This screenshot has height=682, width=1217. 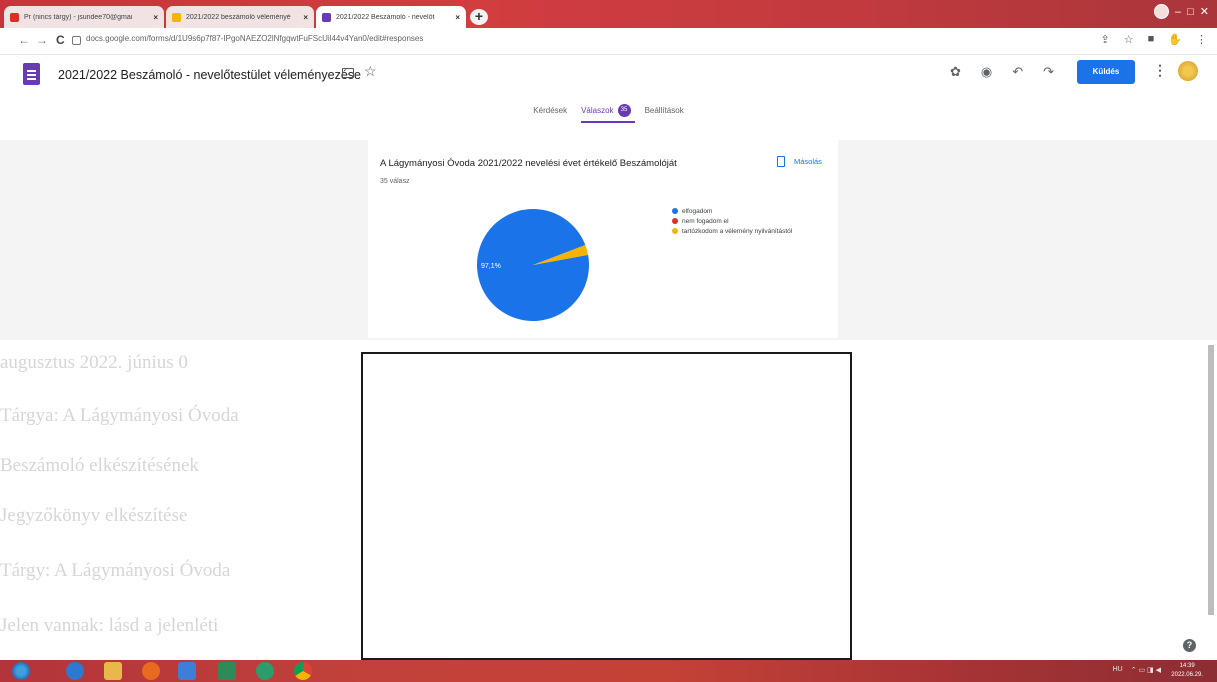 What do you see at coordinates (697, 211) in the screenshot?
I see `legend-label: elfogadom` at bounding box center [697, 211].